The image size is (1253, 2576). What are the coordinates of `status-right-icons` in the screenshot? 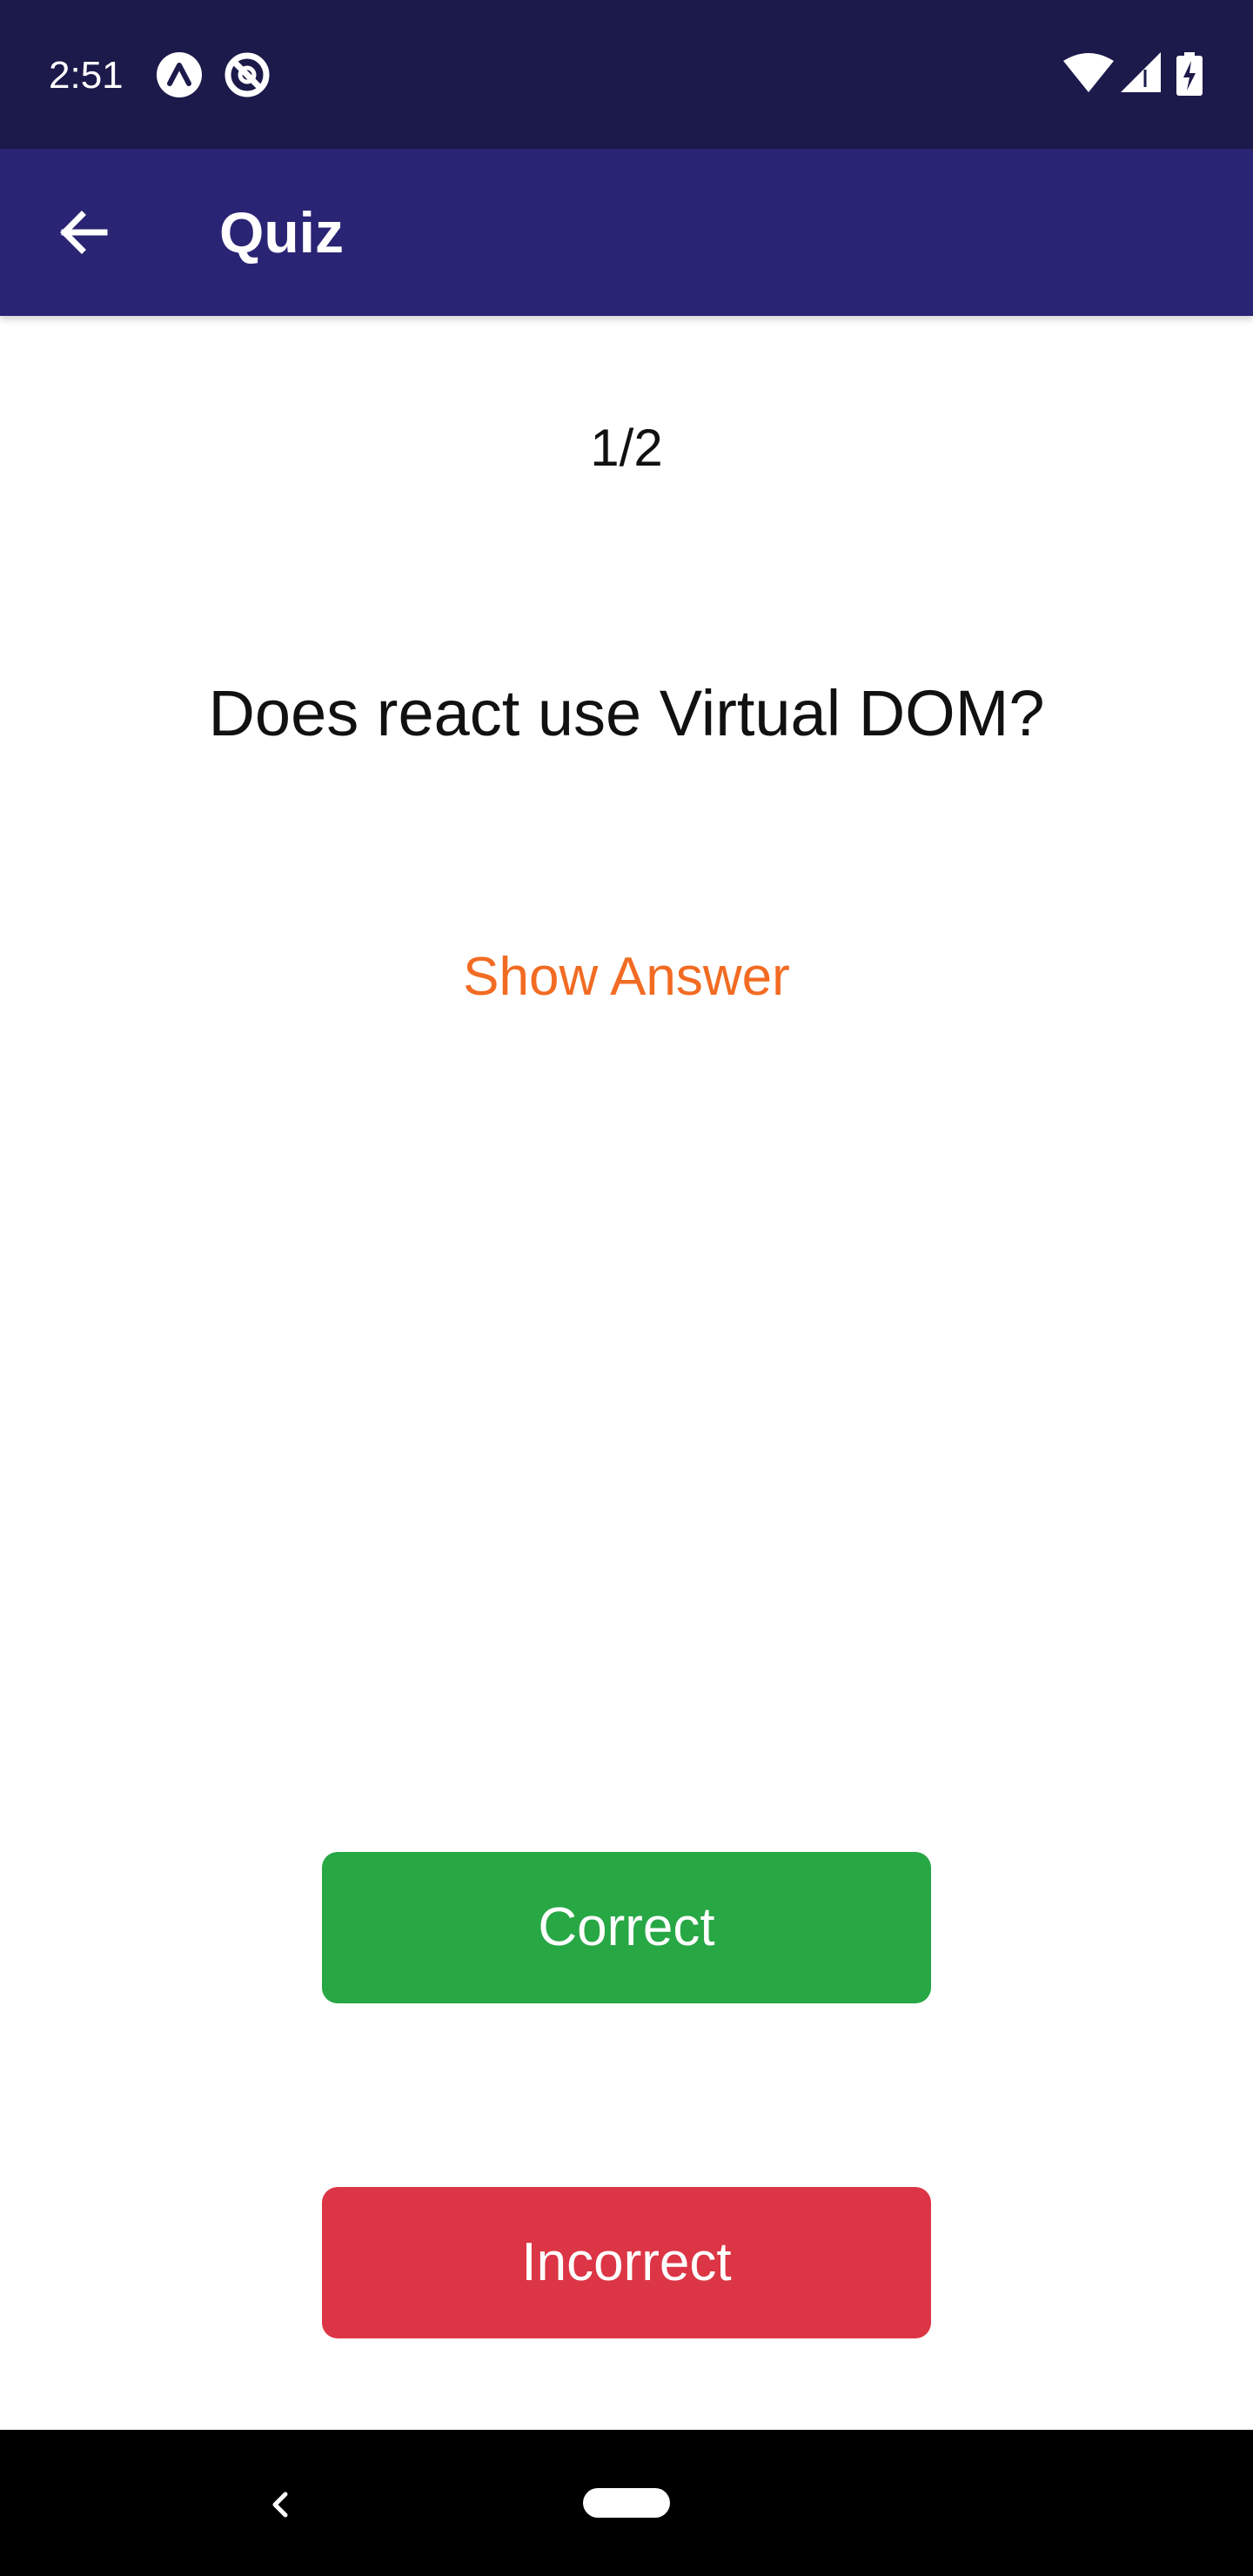 It's located at (1137, 74).